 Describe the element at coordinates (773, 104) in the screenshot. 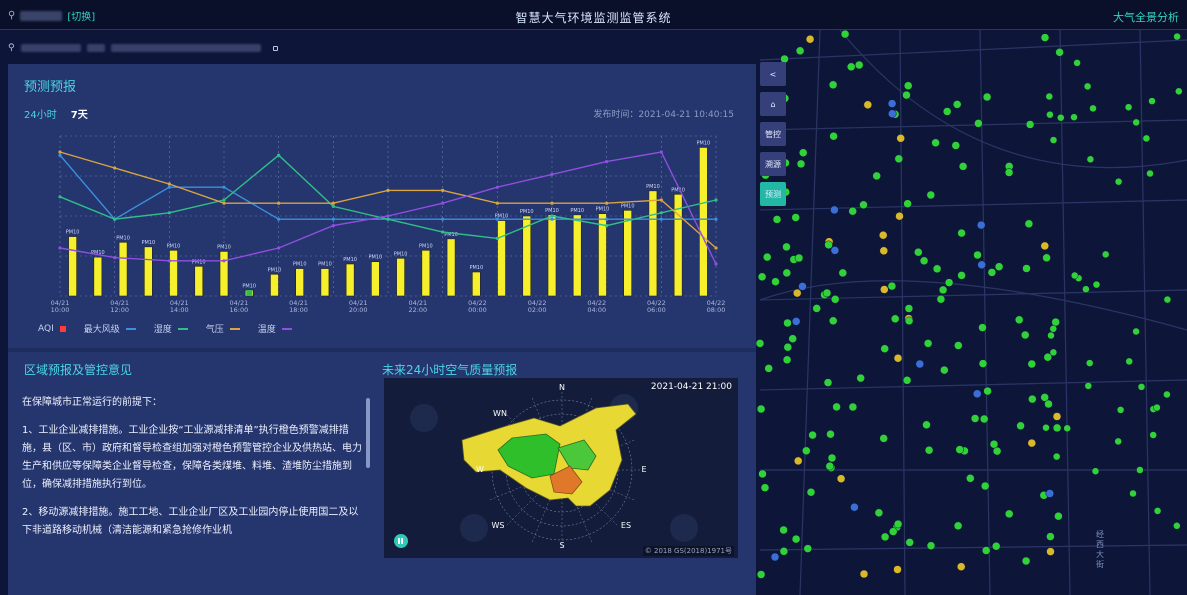

I see `home-button: ⌂` at that location.